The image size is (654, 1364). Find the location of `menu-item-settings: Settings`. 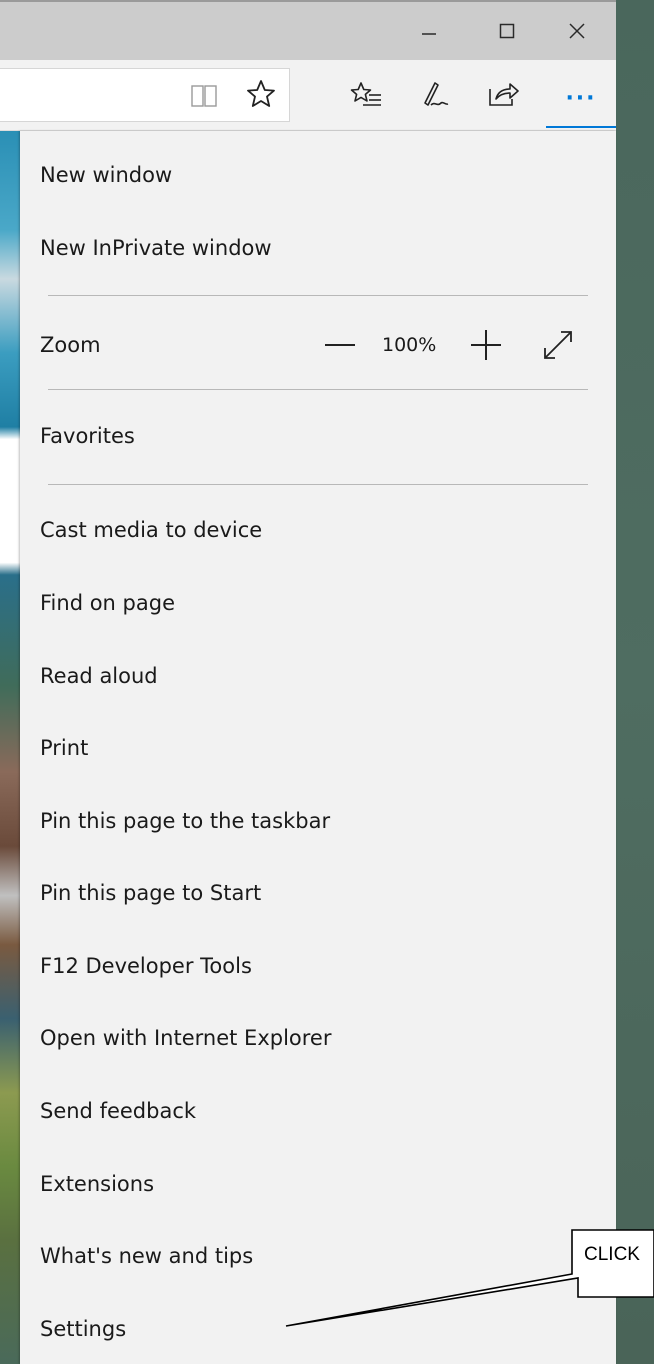

menu-item-settings: Settings is located at coordinates (83, 1329).